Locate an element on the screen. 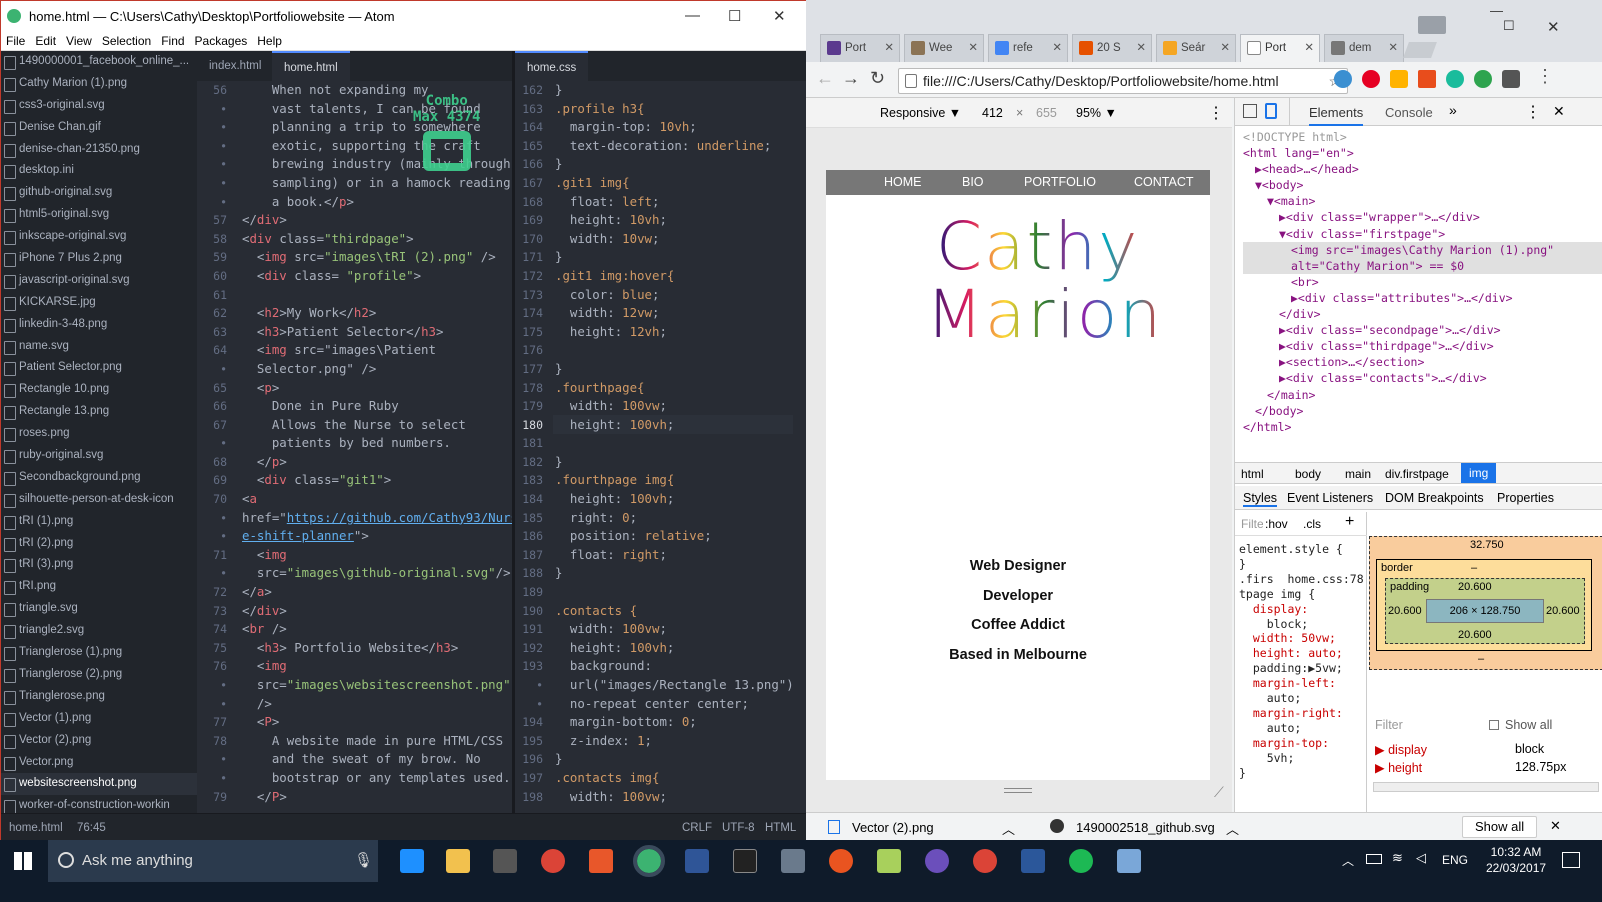 The image size is (1602, 902). code-line: <br /> is located at coordinates (377, 629).